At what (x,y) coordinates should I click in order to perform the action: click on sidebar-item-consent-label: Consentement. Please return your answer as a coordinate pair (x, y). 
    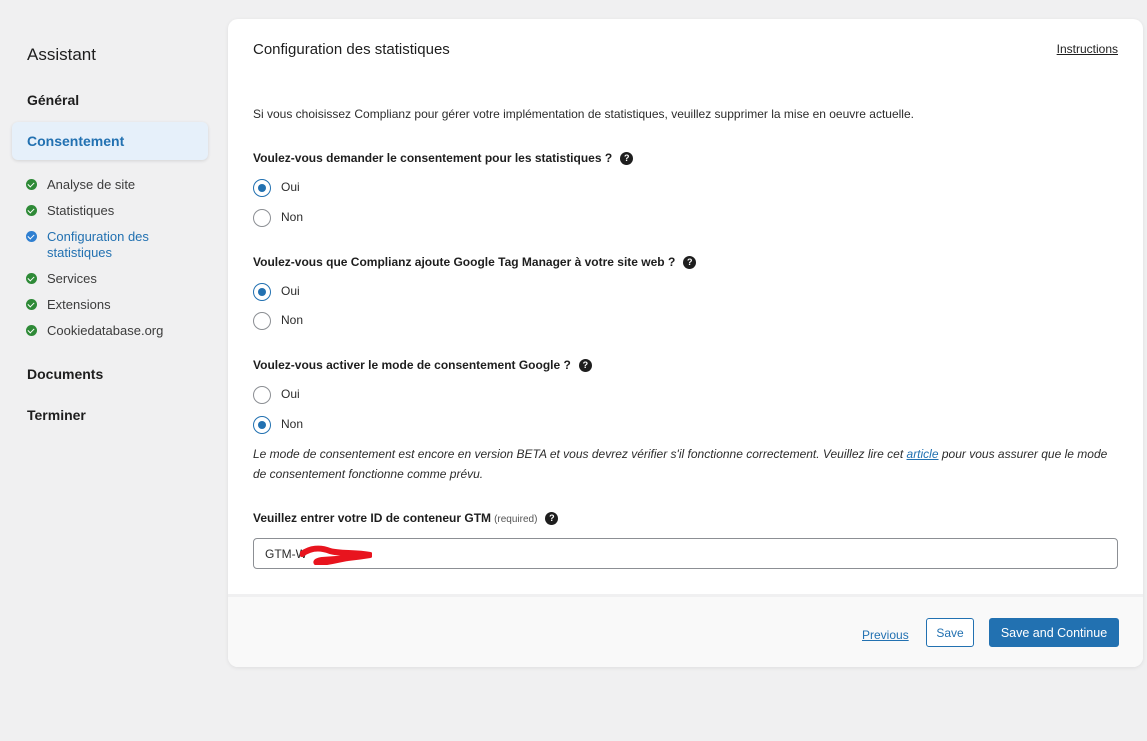
    Looking at the image, I should click on (76, 141).